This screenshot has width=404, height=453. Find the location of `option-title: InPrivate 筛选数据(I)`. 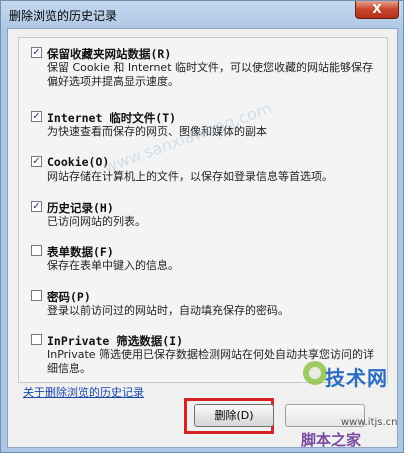

option-title: InPrivate 筛选数据(I) is located at coordinates (115, 341).